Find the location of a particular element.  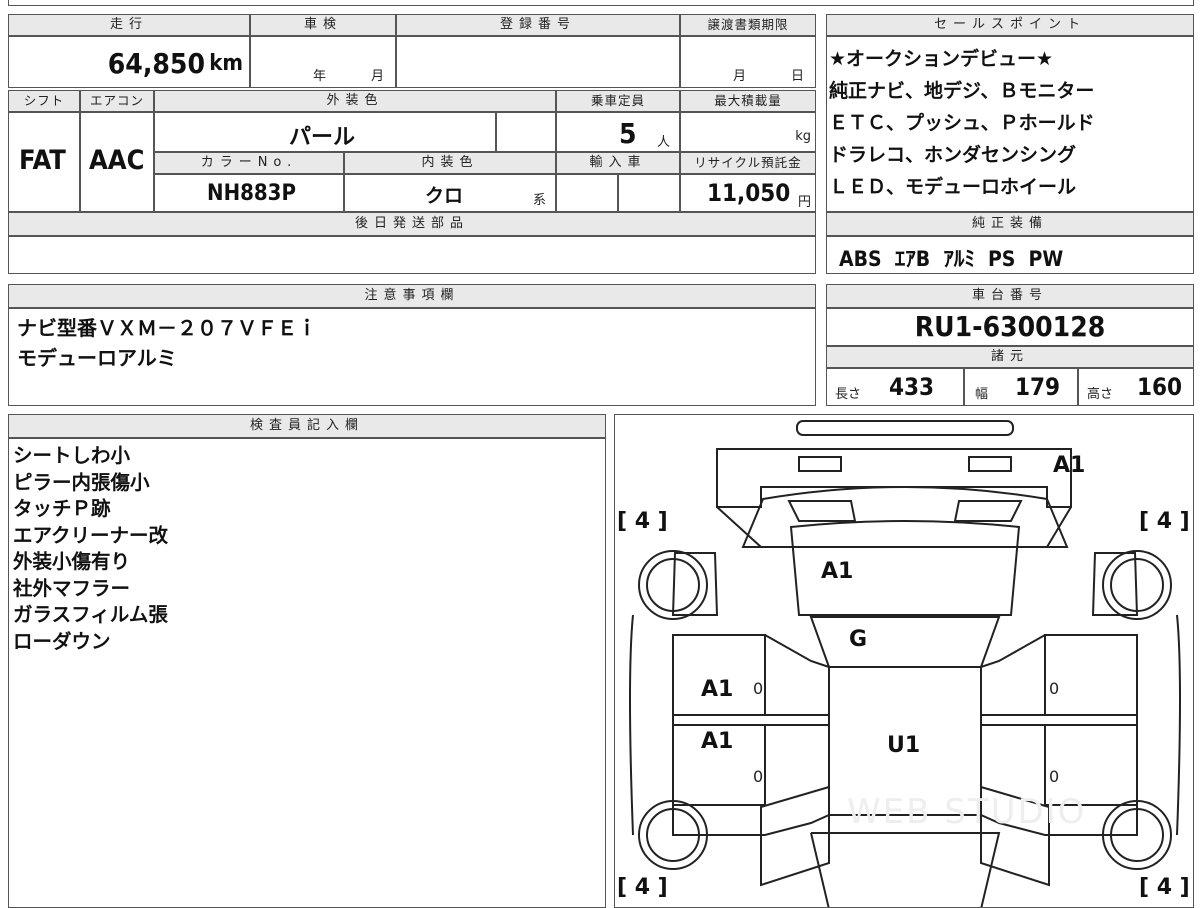

tire-tread-rear-left: [ 4 ] is located at coordinates (642, 521).